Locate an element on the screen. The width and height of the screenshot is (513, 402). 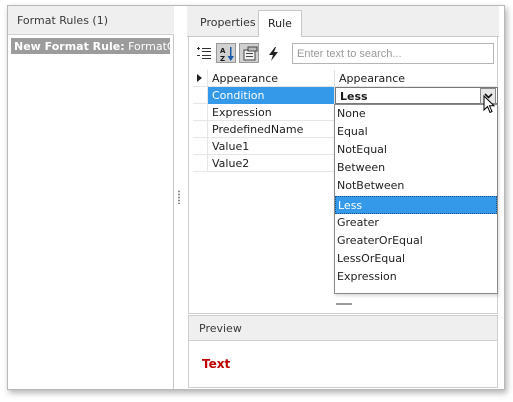
dropdown-option: GreaterOrEqual is located at coordinates (416, 241).